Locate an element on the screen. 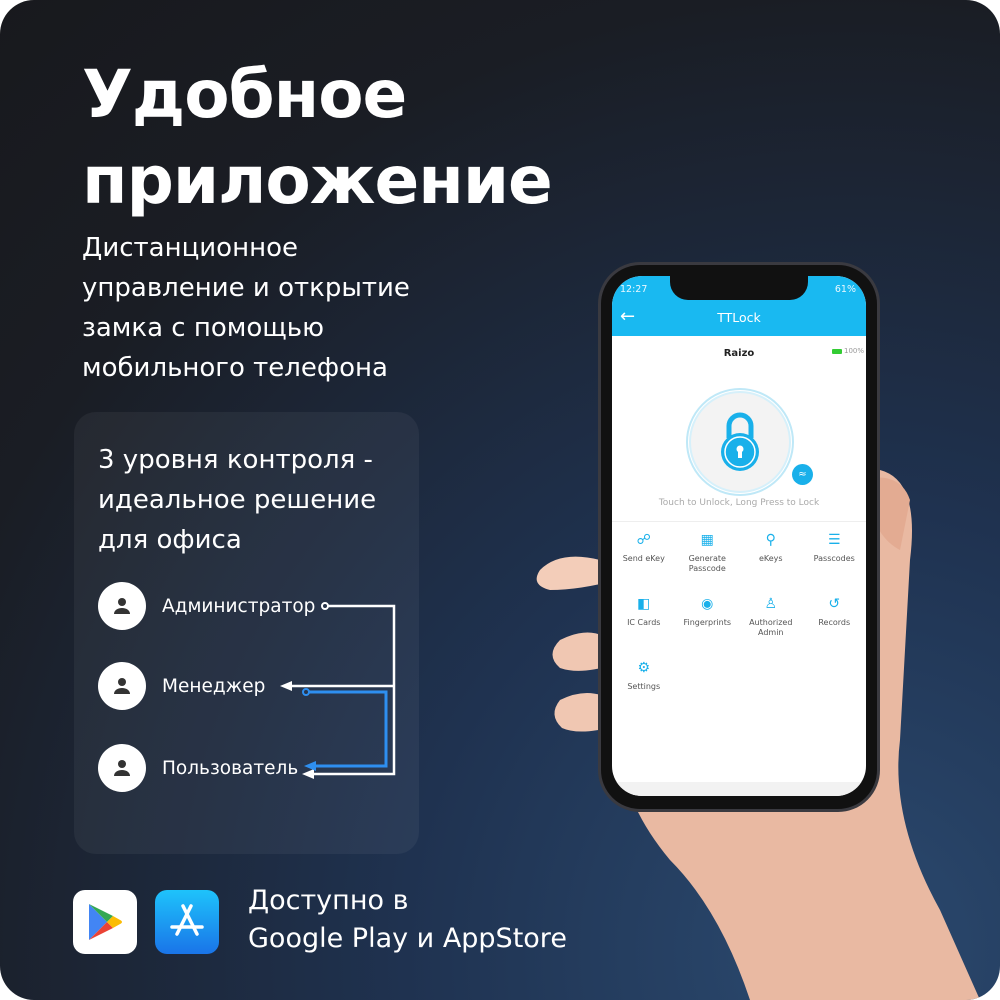 The image size is (1000, 1000). menu-records: ↺ Records is located at coordinates (835, 620).